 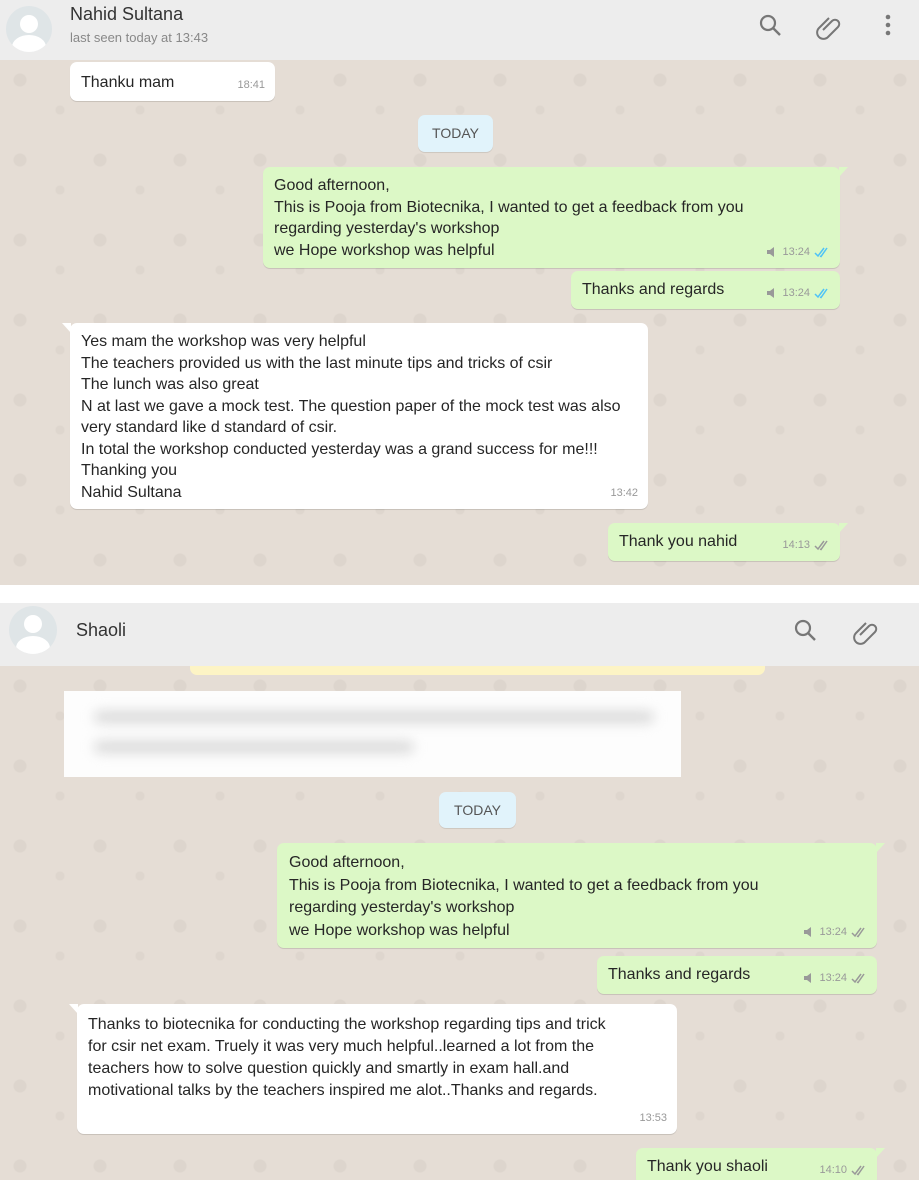 I want to click on panel-divider, so click(x=459, y=594).